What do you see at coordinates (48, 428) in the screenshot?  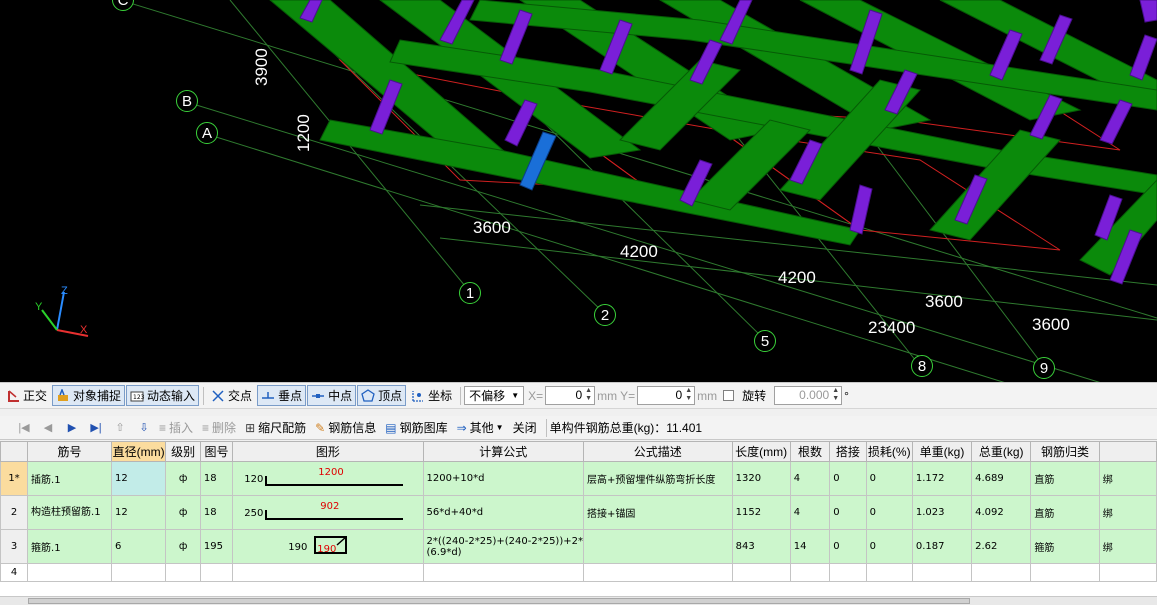 I see `previous-record-icon: ◀` at bounding box center [48, 428].